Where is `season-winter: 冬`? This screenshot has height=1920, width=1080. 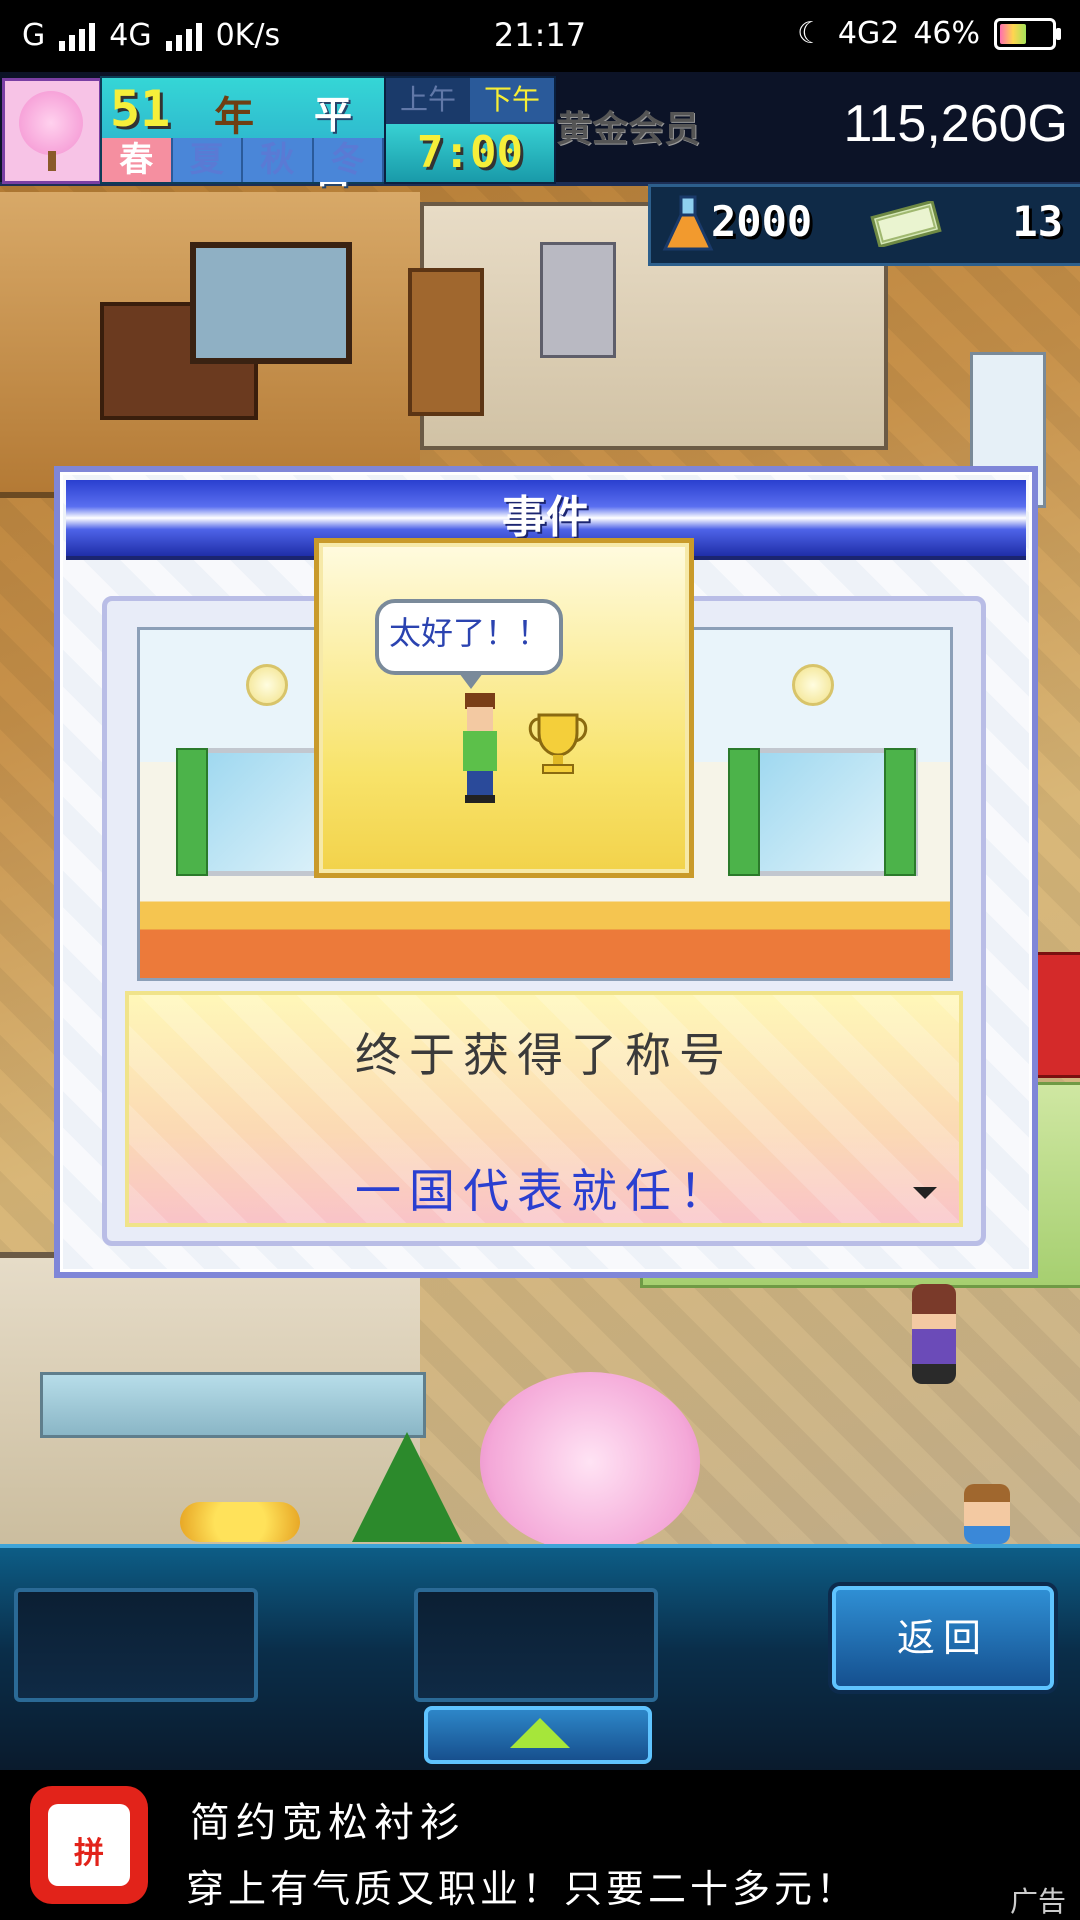 season-winter: 冬 is located at coordinates (348, 160).